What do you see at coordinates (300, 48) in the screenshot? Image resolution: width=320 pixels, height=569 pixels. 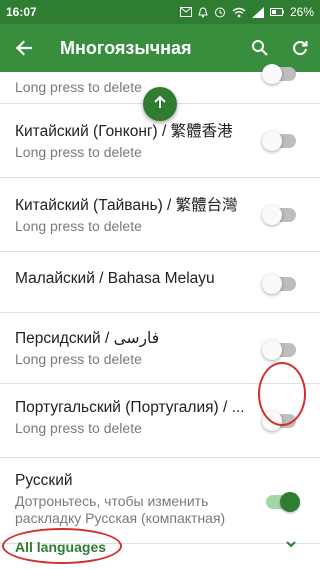 I see `refresh-icon` at bounding box center [300, 48].